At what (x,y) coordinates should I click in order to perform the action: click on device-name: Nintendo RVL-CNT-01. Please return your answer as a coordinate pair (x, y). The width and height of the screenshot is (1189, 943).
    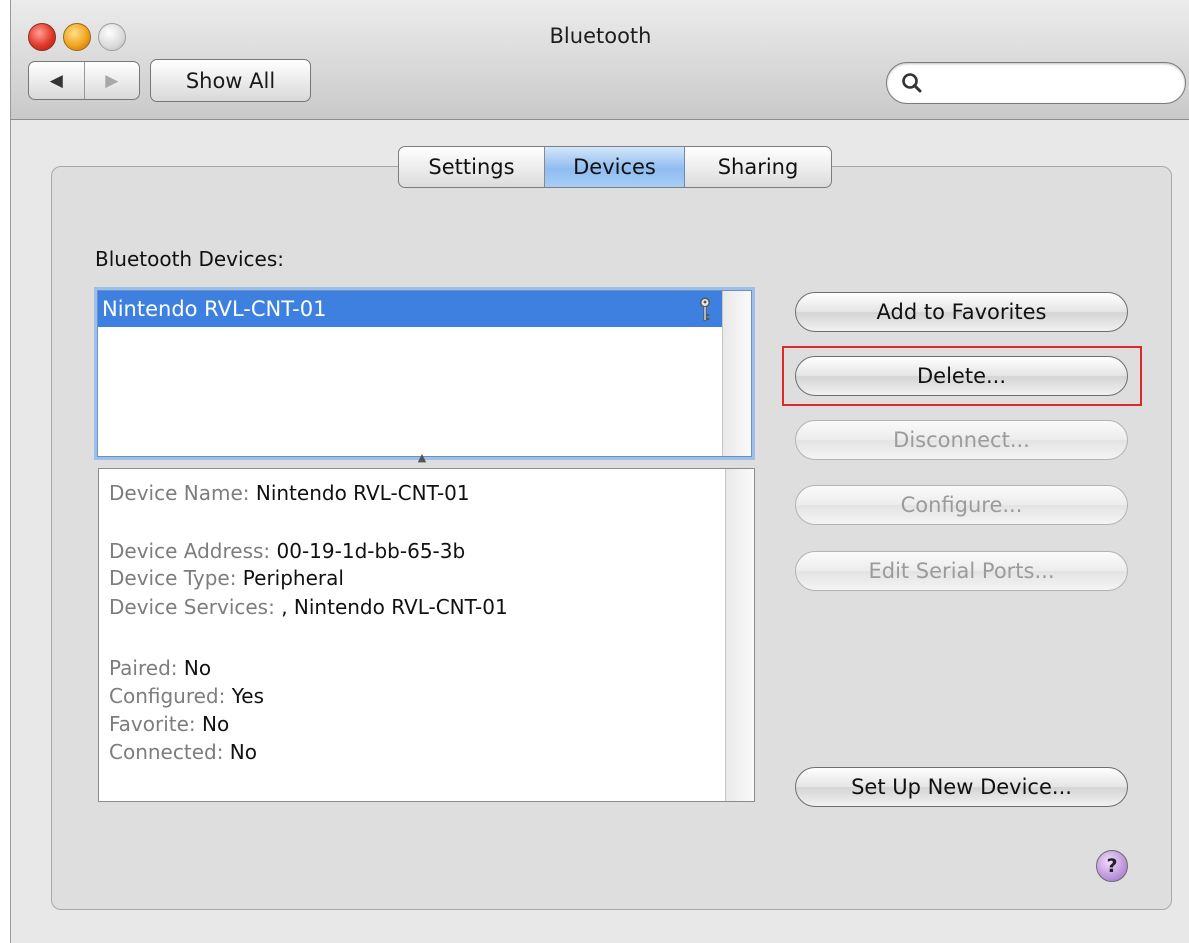
    Looking at the image, I should click on (214, 309).